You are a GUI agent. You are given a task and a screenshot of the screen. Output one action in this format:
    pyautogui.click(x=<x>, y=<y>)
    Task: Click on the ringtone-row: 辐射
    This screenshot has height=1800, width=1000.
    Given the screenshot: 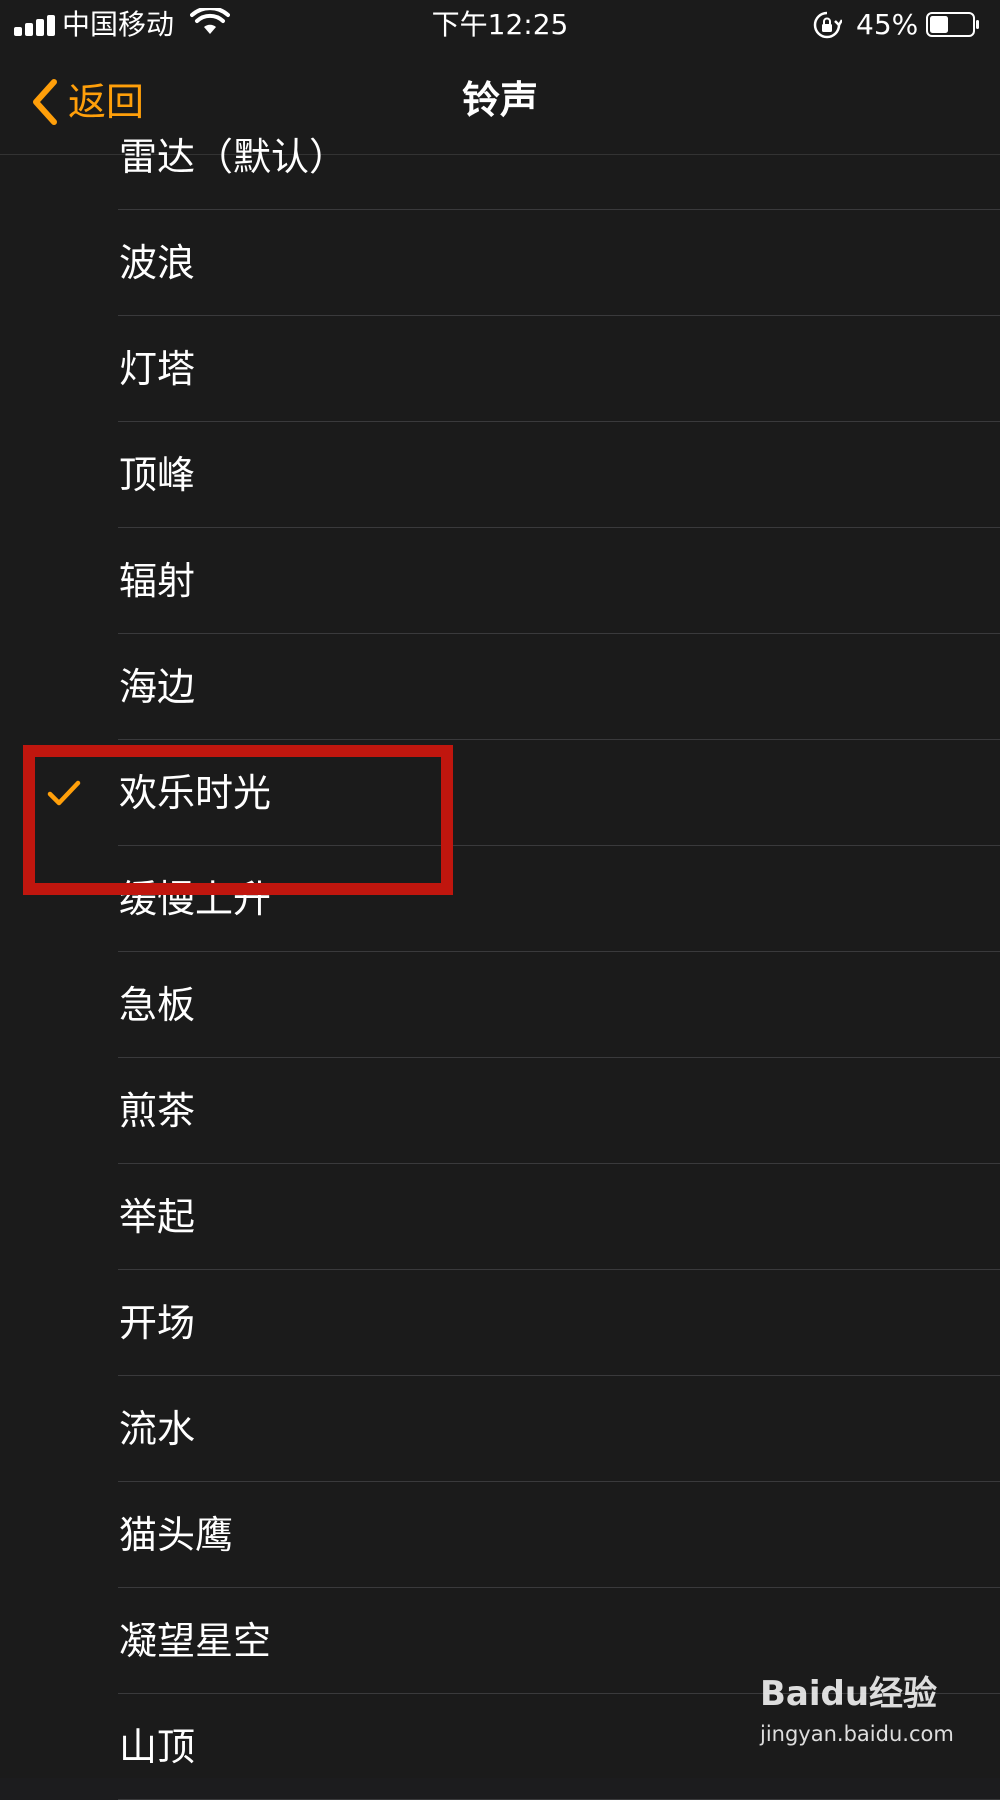 What is the action you would take?
    pyautogui.click(x=500, y=581)
    